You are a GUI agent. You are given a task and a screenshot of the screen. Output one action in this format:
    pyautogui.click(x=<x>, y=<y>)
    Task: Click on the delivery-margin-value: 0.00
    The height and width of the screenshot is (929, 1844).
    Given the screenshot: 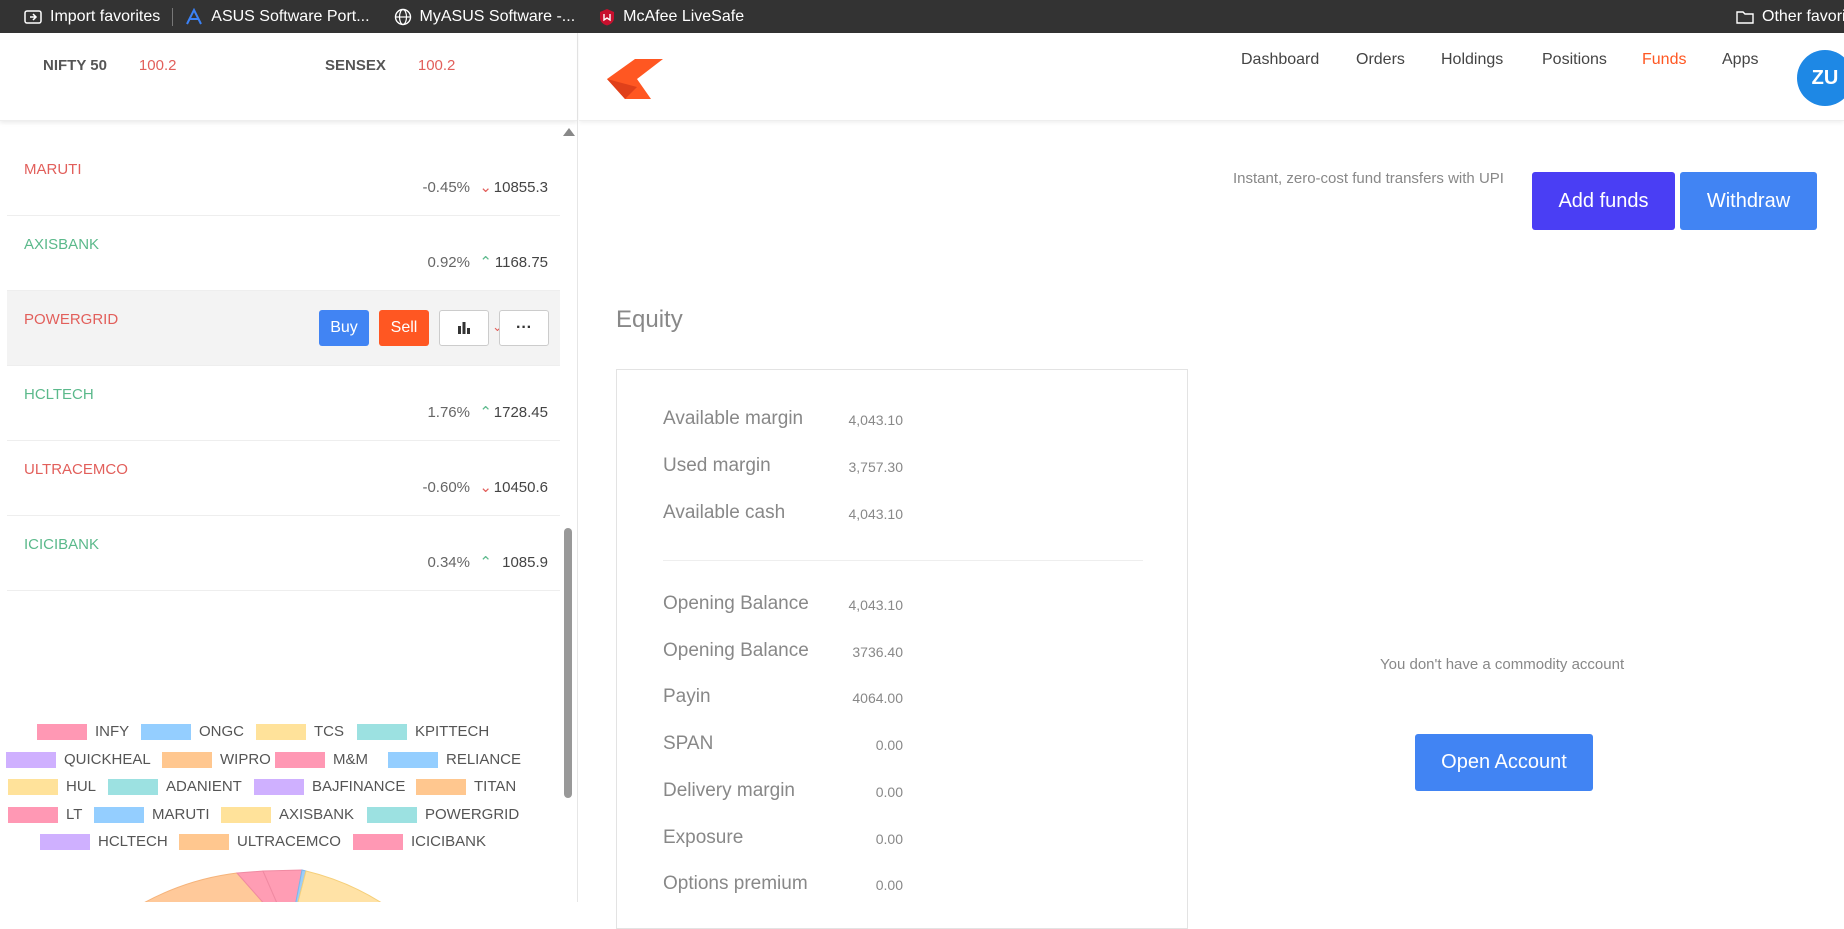 What is the action you would take?
    pyautogui.click(x=889, y=792)
    